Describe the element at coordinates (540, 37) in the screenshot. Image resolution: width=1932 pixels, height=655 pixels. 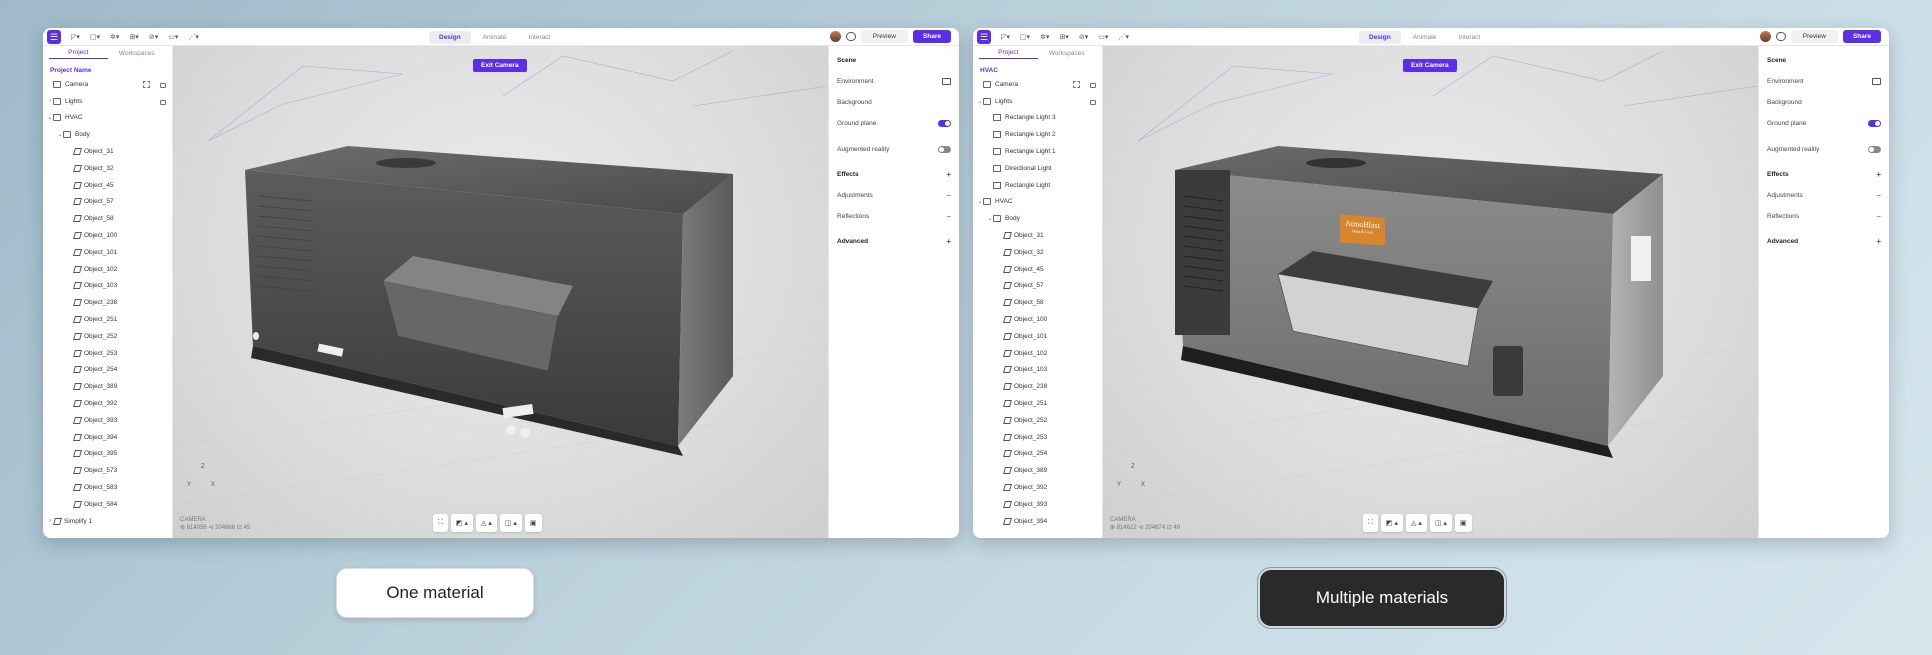
I see `tab-interact: Interact` at that location.